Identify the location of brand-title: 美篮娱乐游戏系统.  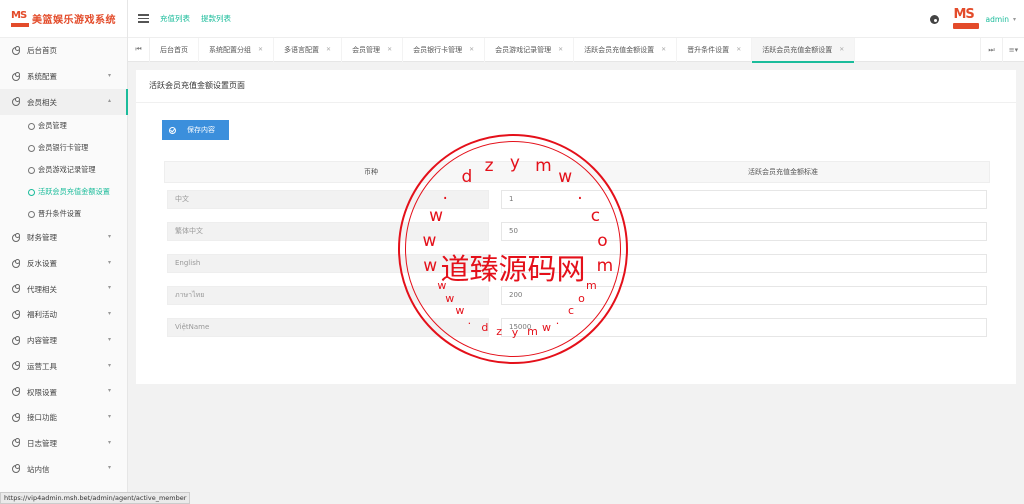
(74, 20).